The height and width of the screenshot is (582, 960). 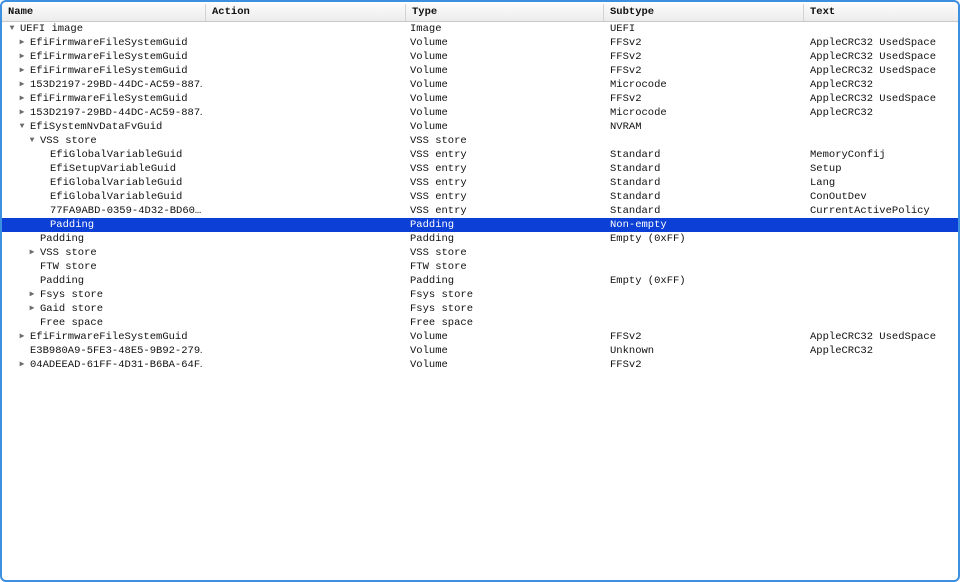 What do you see at coordinates (426, 29) in the screenshot?
I see `type-cell: Image` at bounding box center [426, 29].